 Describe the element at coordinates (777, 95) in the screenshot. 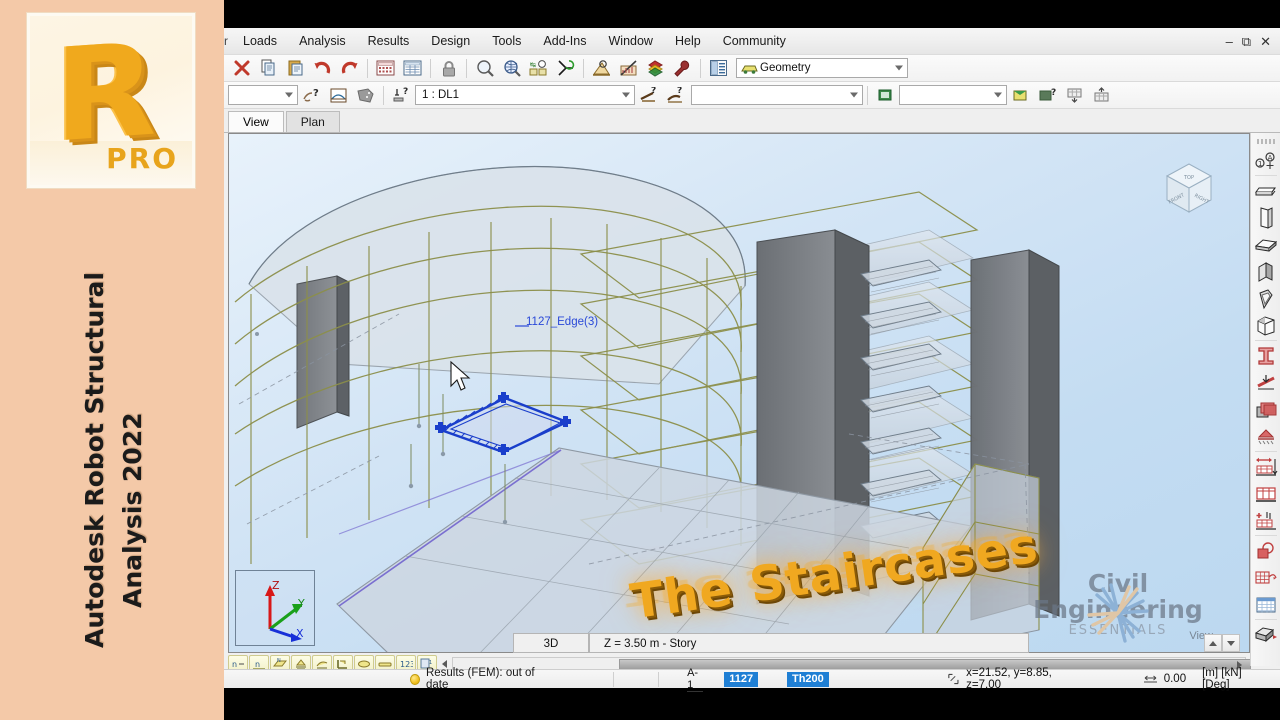

I see `right-combo-a` at that location.